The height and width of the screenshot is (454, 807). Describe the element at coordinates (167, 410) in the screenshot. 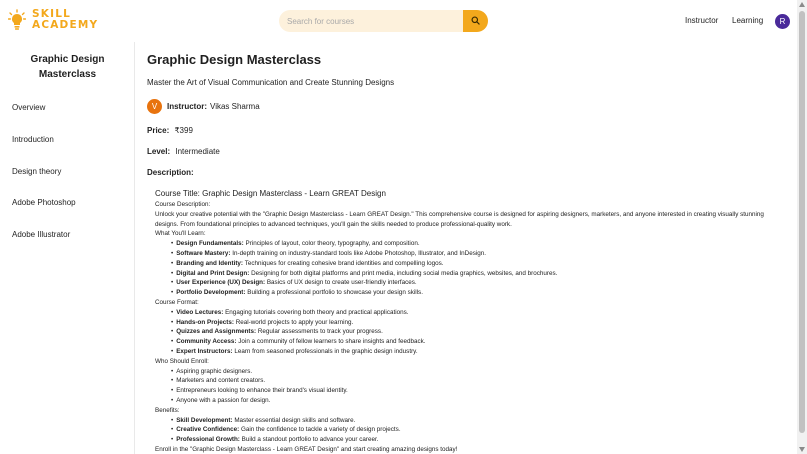

I see `benefits-label: Benefits:` at that location.